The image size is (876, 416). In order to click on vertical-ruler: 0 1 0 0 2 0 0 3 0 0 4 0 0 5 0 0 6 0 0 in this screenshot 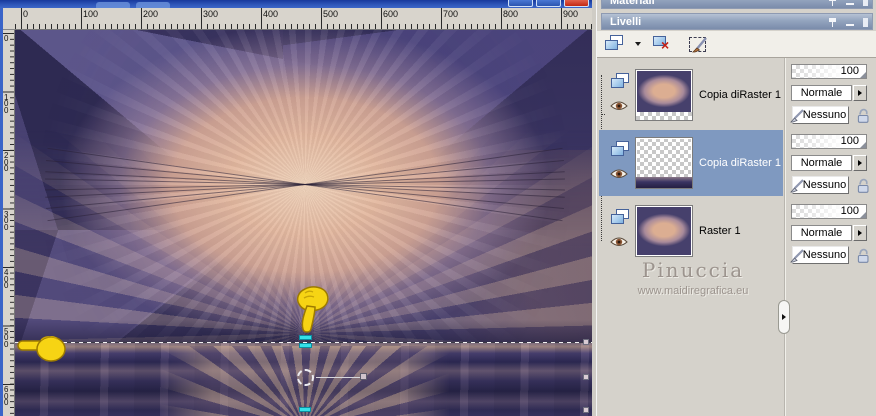, I will do `click(9, 223)`.